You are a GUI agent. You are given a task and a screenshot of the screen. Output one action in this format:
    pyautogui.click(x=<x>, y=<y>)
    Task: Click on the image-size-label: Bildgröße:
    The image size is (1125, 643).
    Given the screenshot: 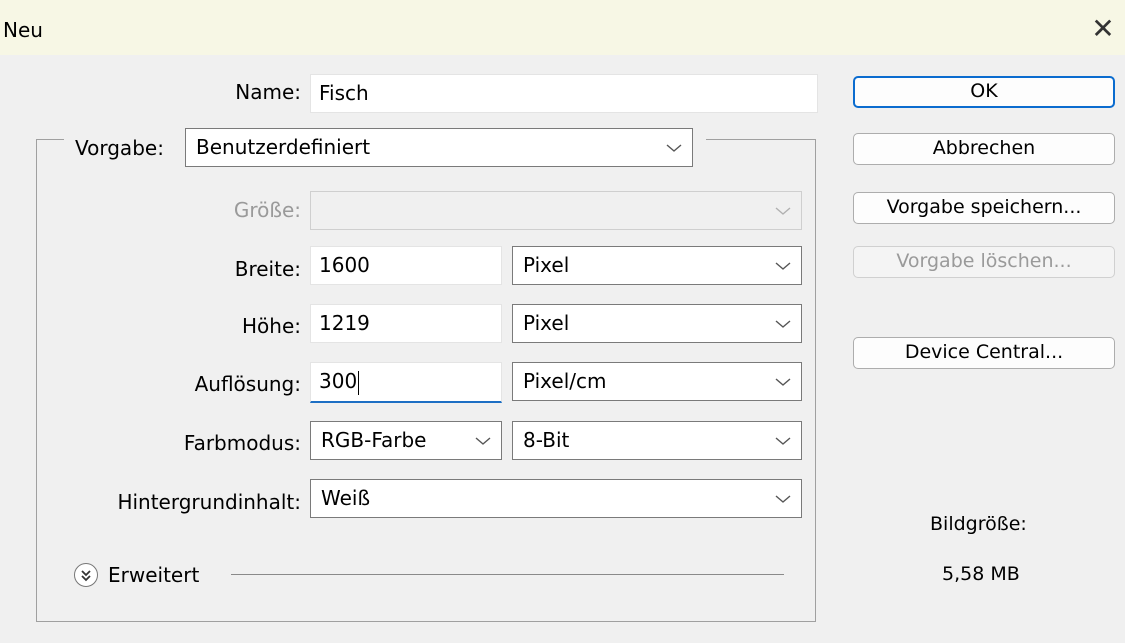 What is the action you would take?
    pyautogui.click(x=978, y=524)
    